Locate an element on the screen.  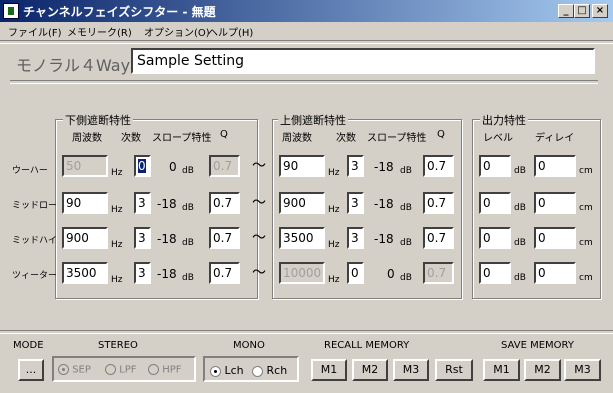
low-order-input: 0 is located at coordinates (142, 166).